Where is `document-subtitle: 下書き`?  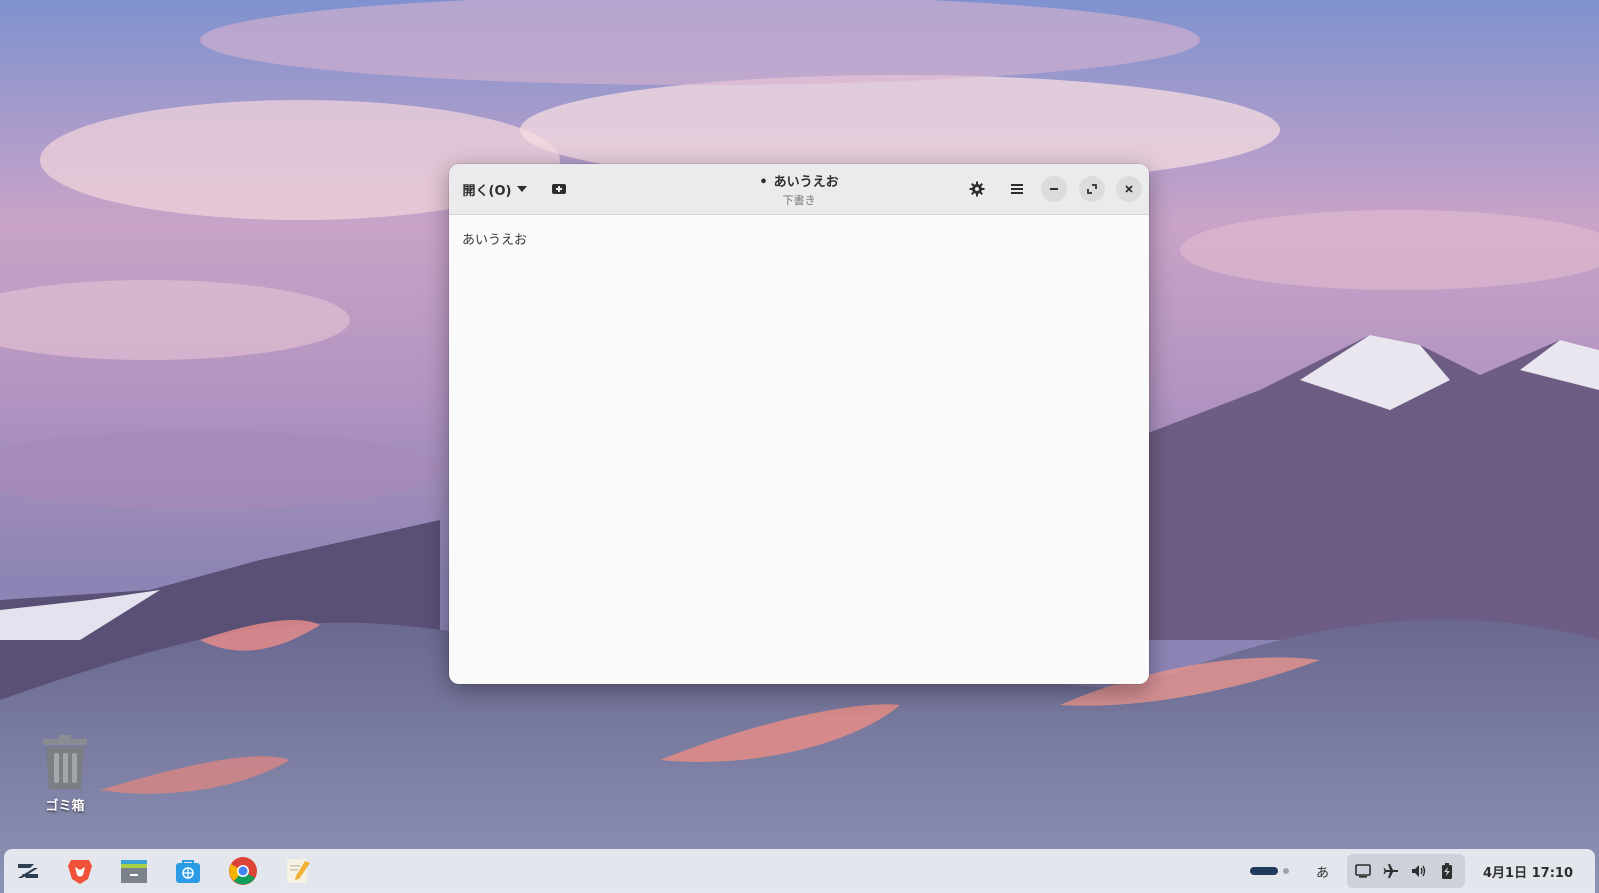
document-subtitle: 下書き is located at coordinates (799, 200).